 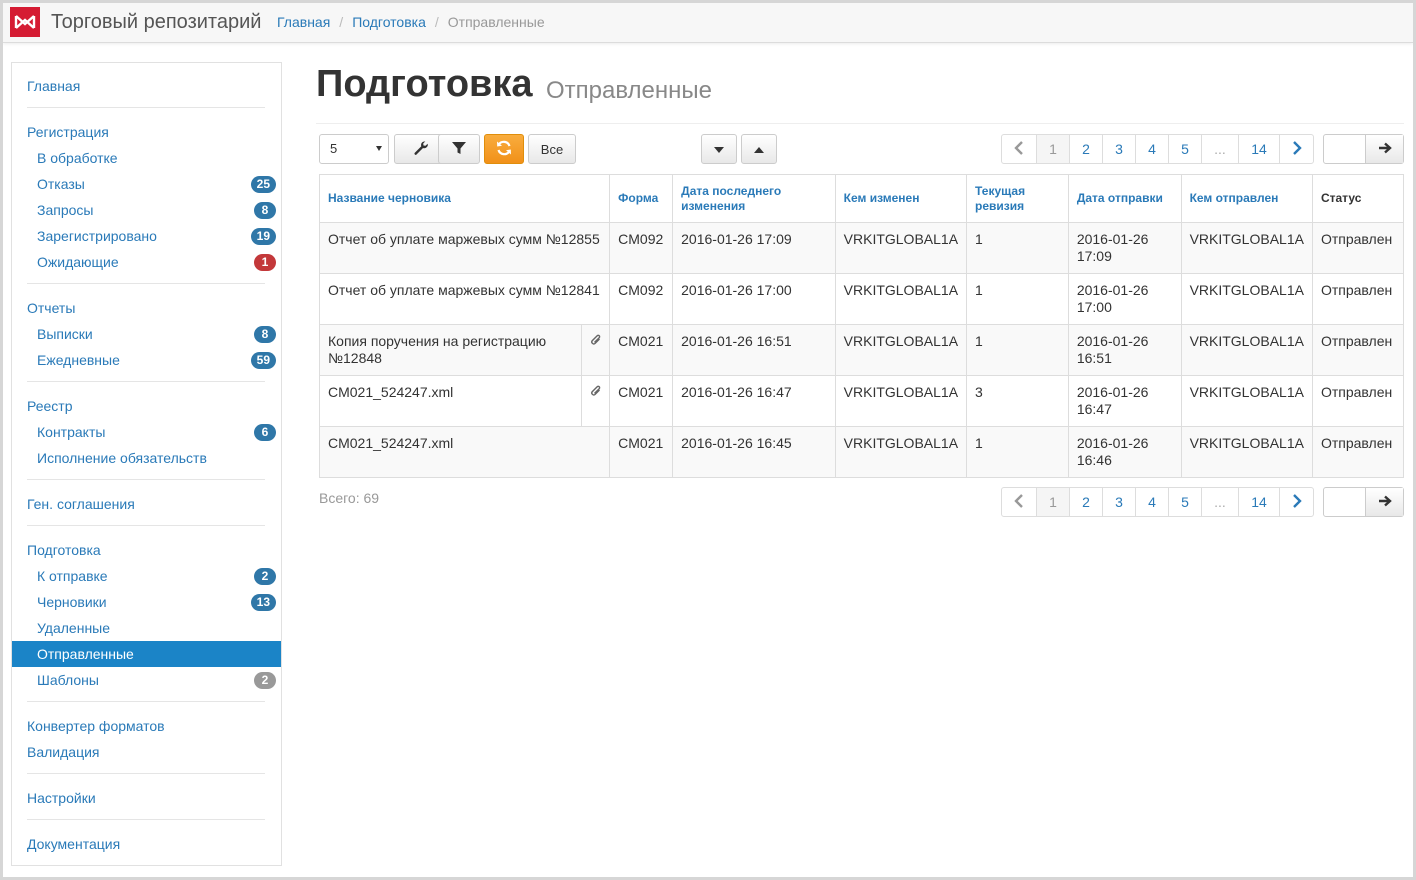 What do you see at coordinates (146, 262) in the screenshot?
I see `sidebar-item-pending: Ожидающие 1` at bounding box center [146, 262].